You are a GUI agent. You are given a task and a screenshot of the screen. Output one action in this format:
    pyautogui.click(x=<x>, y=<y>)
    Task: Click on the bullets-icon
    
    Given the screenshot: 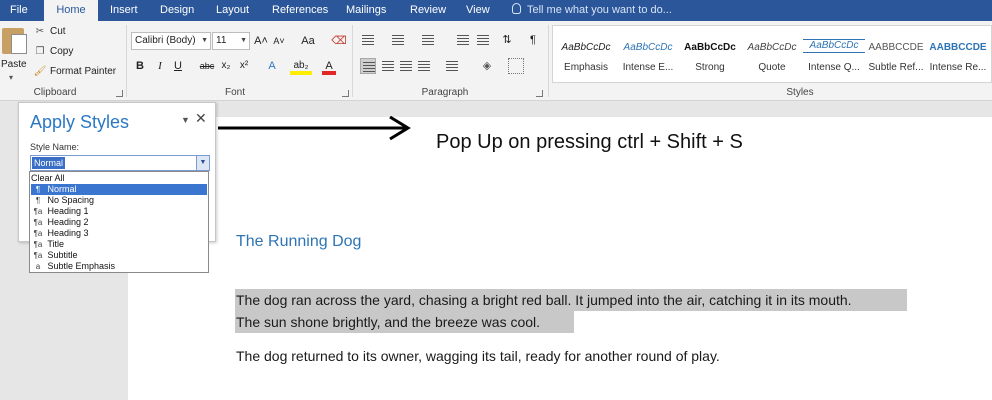 What is the action you would take?
    pyautogui.click(x=368, y=40)
    